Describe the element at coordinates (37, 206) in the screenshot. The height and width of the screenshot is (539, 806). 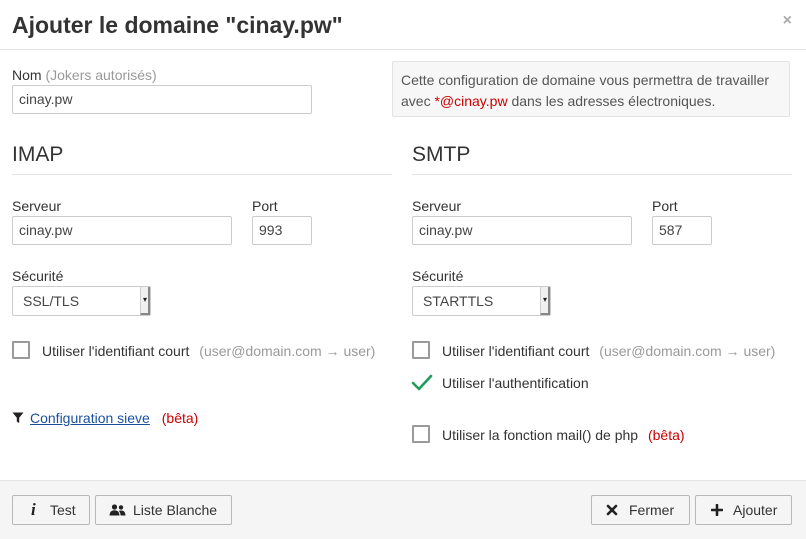
I see `imap-server-label: Serveur` at that location.